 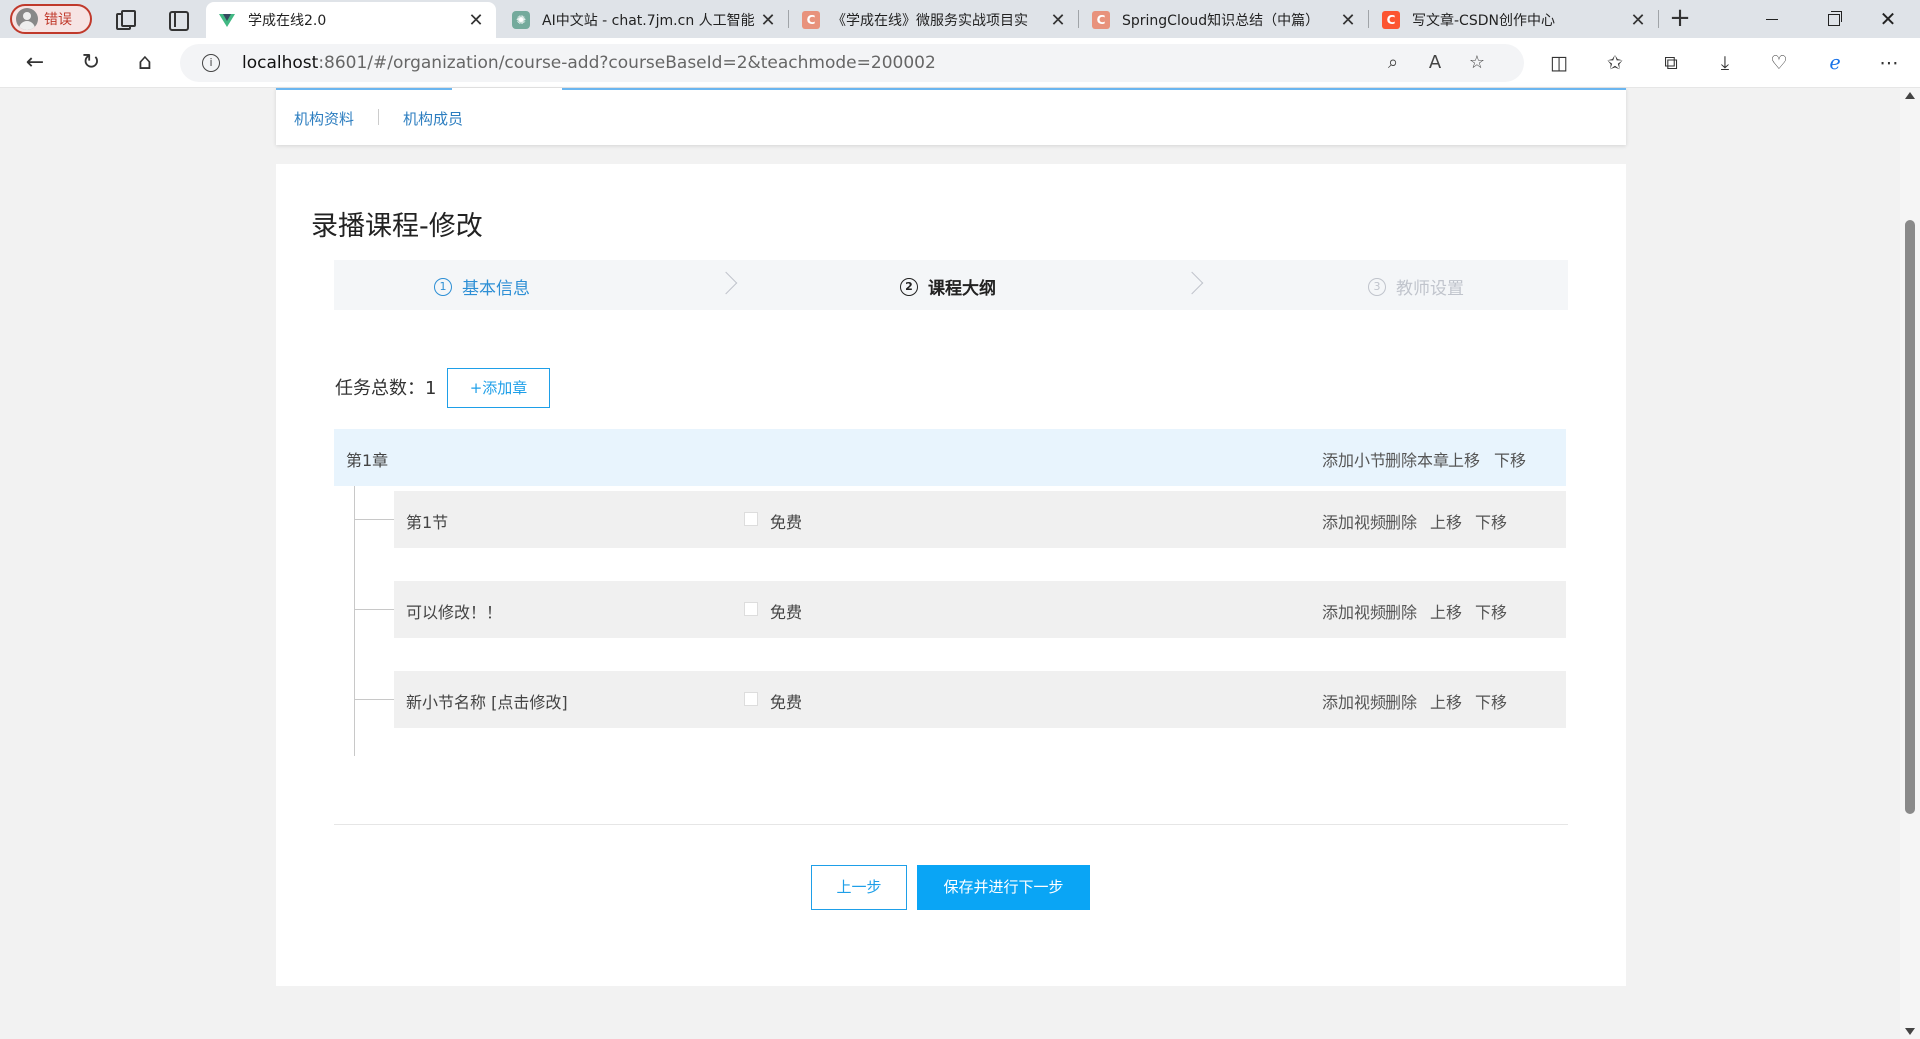 What do you see at coordinates (498, 388) in the screenshot?
I see `add-chapter-button: +添加章` at bounding box center [498, 388].